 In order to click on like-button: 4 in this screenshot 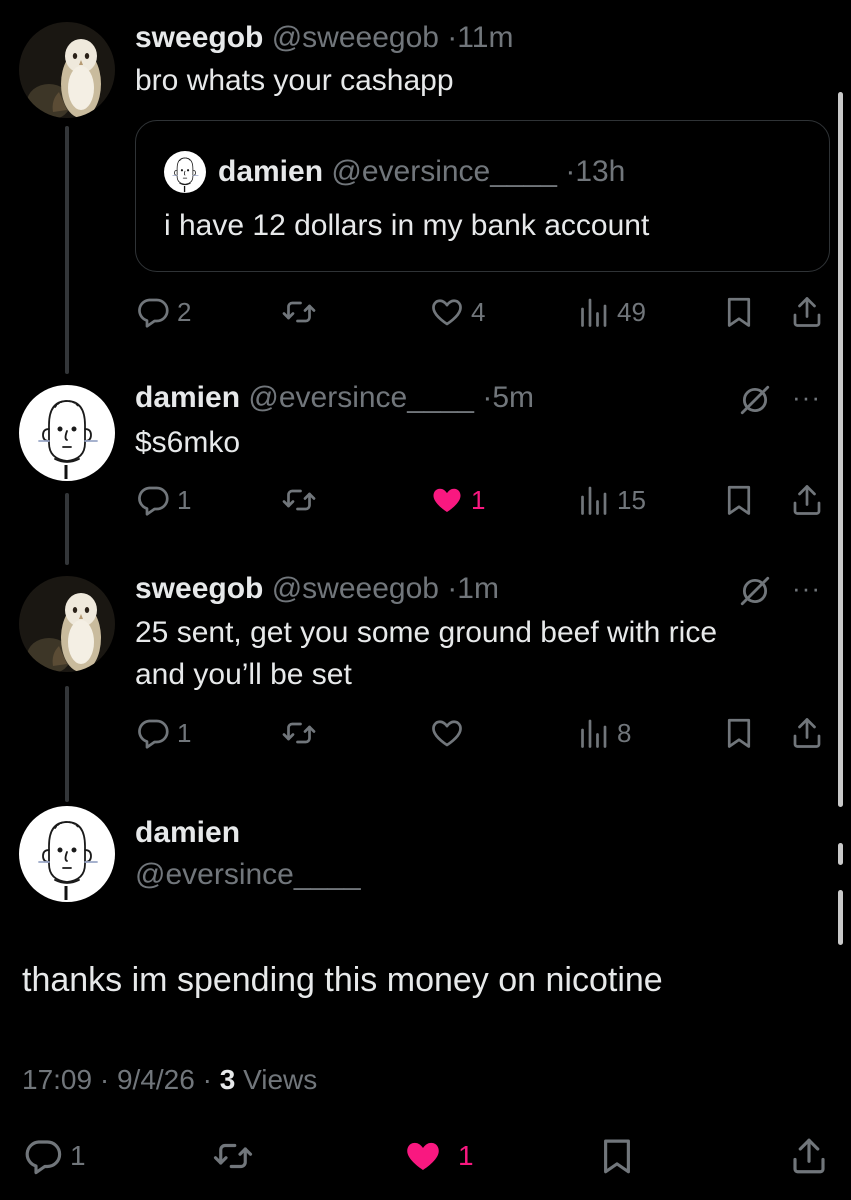, I will do `click(457, 312)`.